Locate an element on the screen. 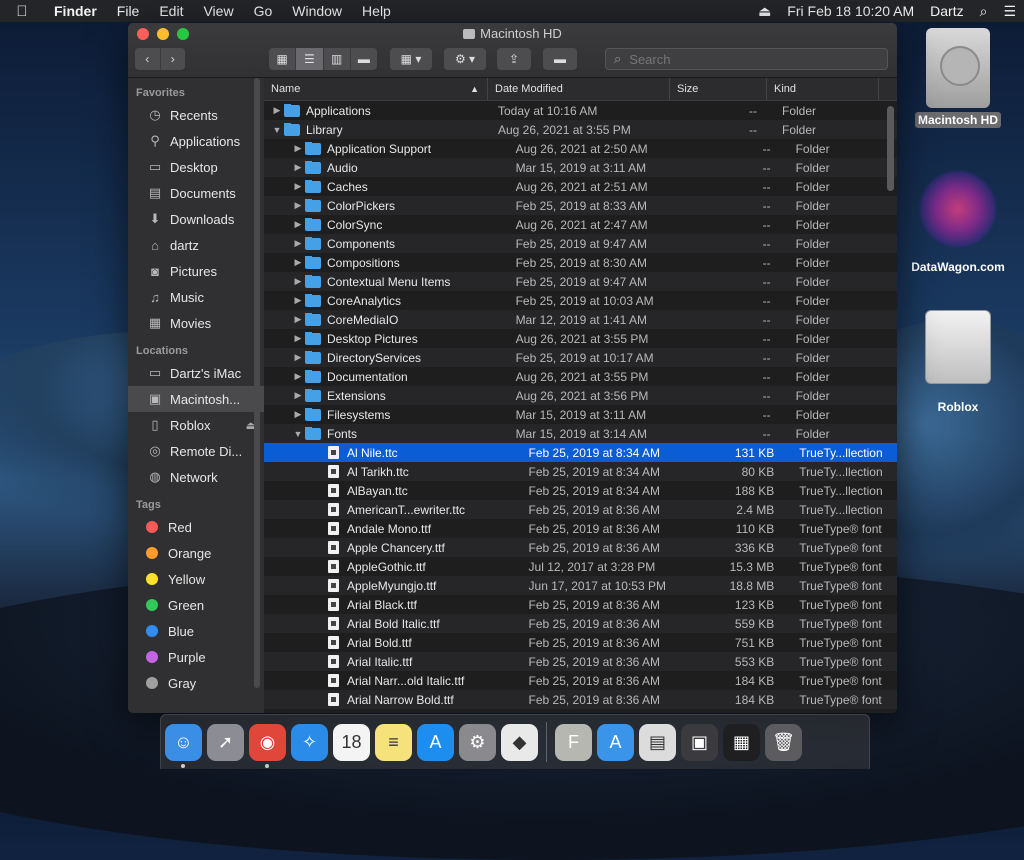 The image size is (1024, 860). clock: Fri Feb 18 10:20 AM is located at coordinates (850, 11).